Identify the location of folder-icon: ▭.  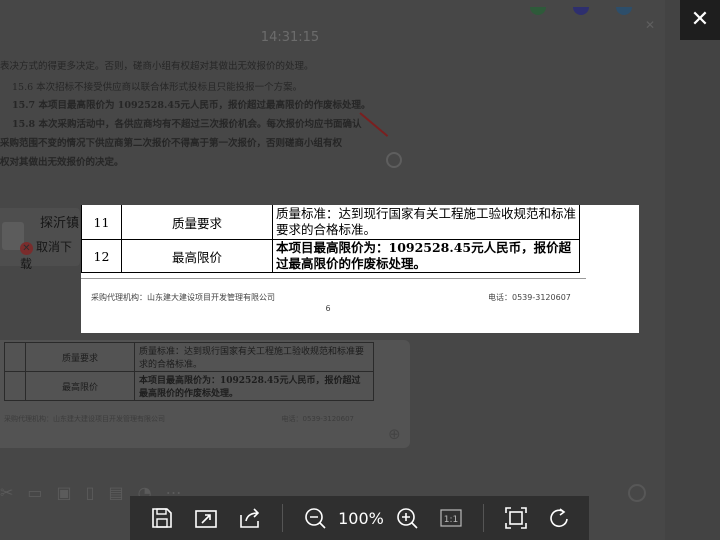
(35, 492).